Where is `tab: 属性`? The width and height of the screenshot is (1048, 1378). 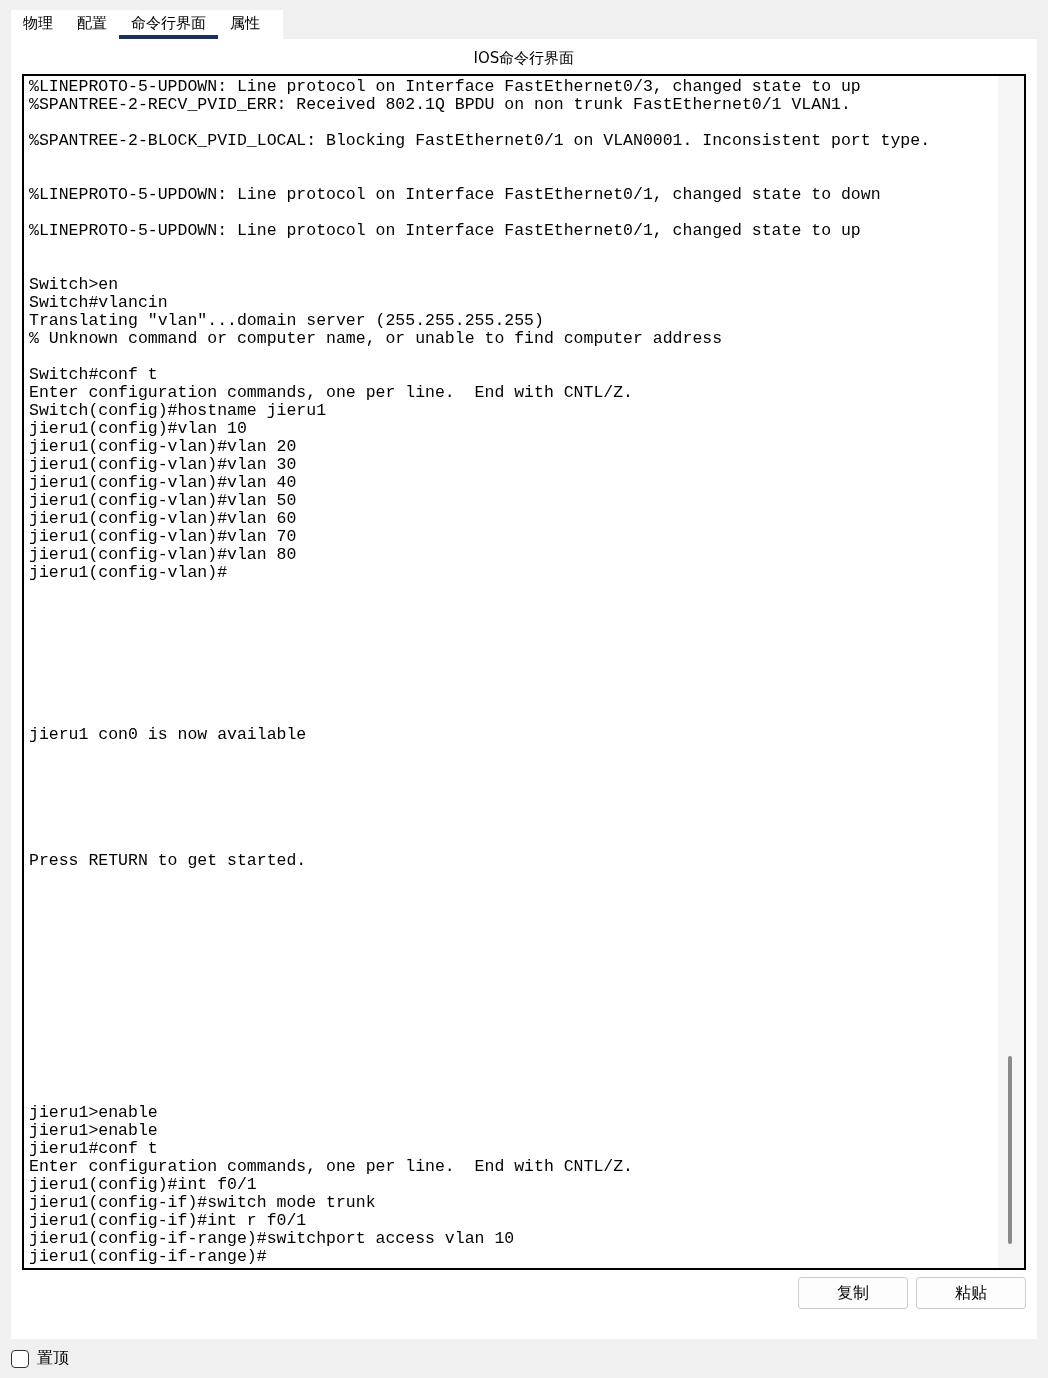
tab: 属性 is located at coordinates (245, 24).